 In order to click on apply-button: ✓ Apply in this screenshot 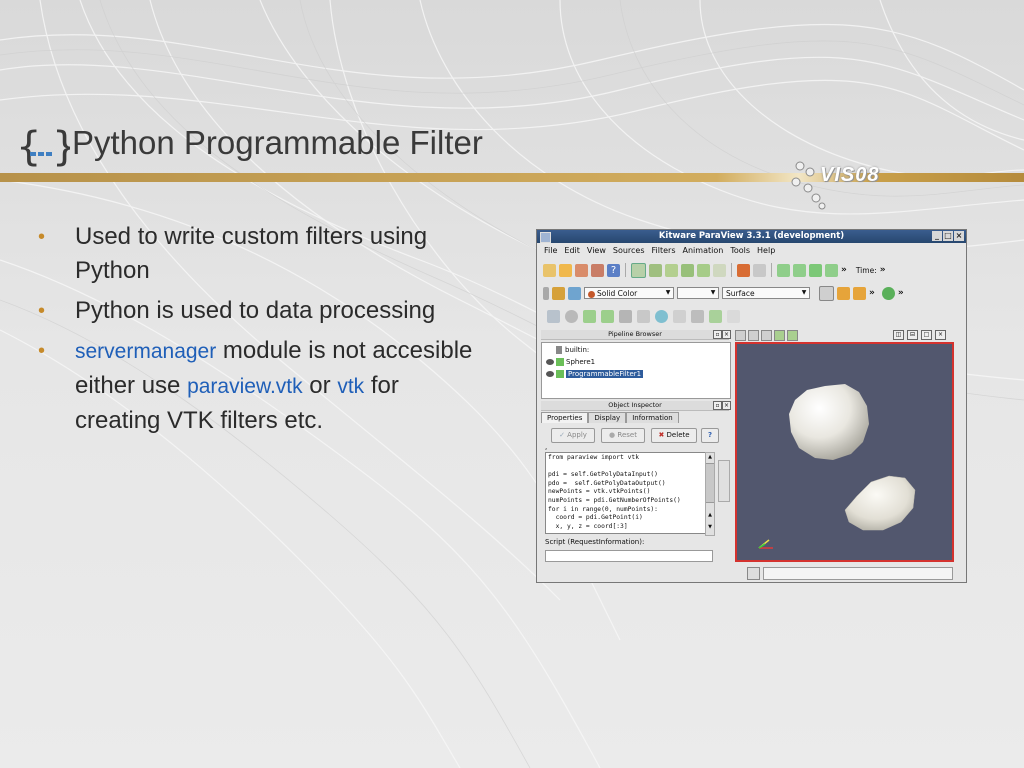, I will do `click(573, 435)`.